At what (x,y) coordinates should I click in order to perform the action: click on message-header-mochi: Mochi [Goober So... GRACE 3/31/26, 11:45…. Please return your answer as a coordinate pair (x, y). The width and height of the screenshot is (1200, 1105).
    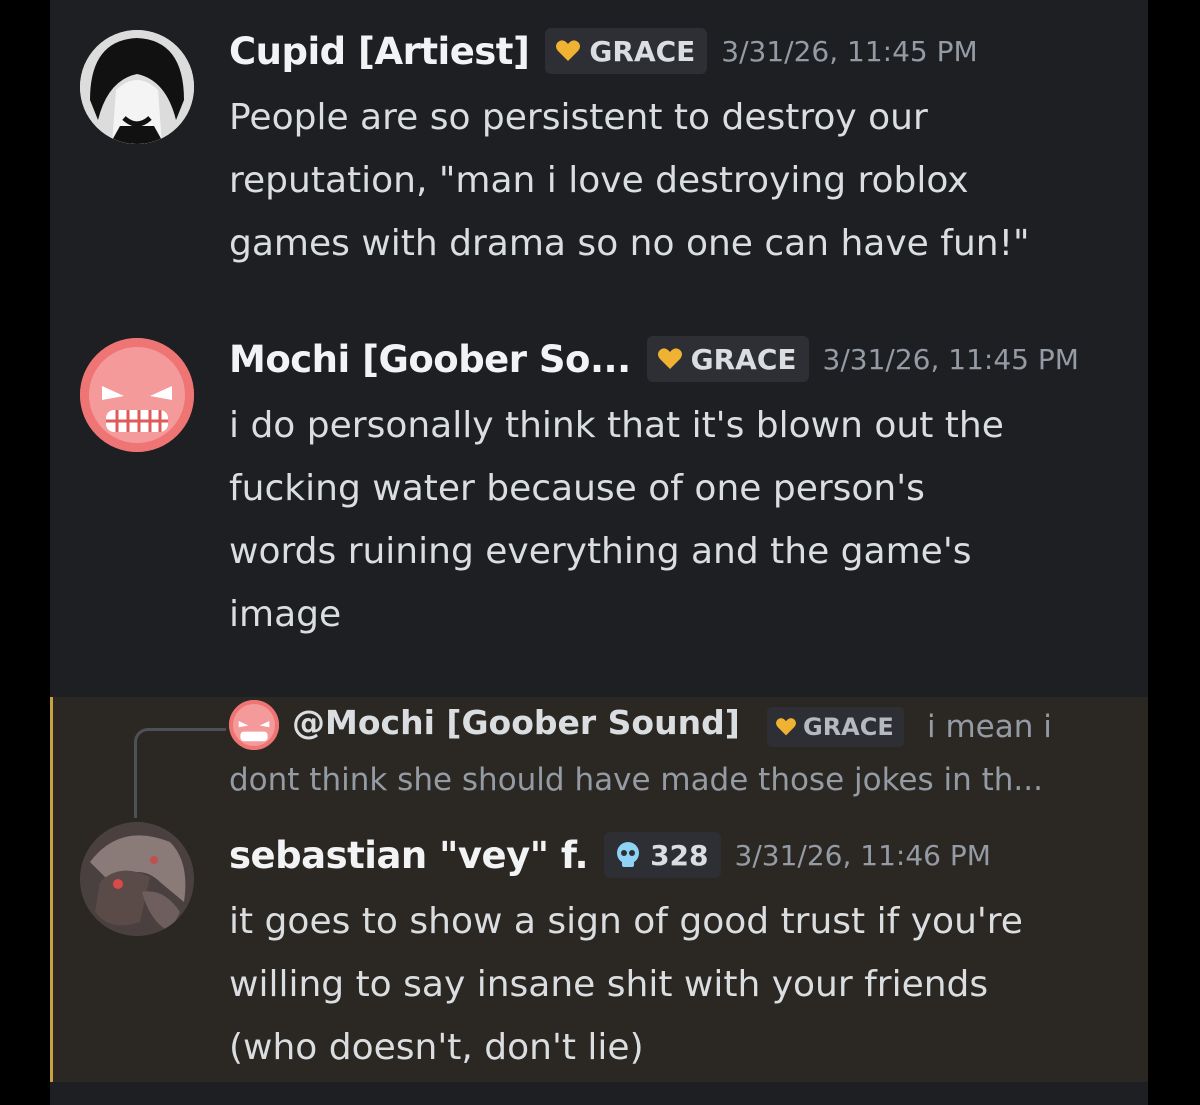
    Looking at the image, I should click on (654, 359).